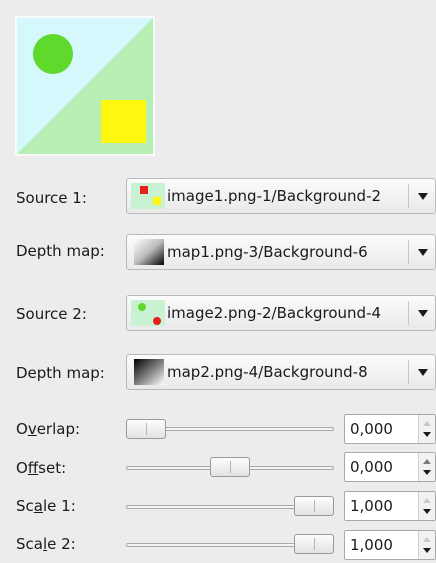 Image resolution: width=436 pixels, height=563 pixels. Describe the element at coordinates (267, 372) in the screenshot. I see `depth2-value: map2.png-4/Background-8` at that location.